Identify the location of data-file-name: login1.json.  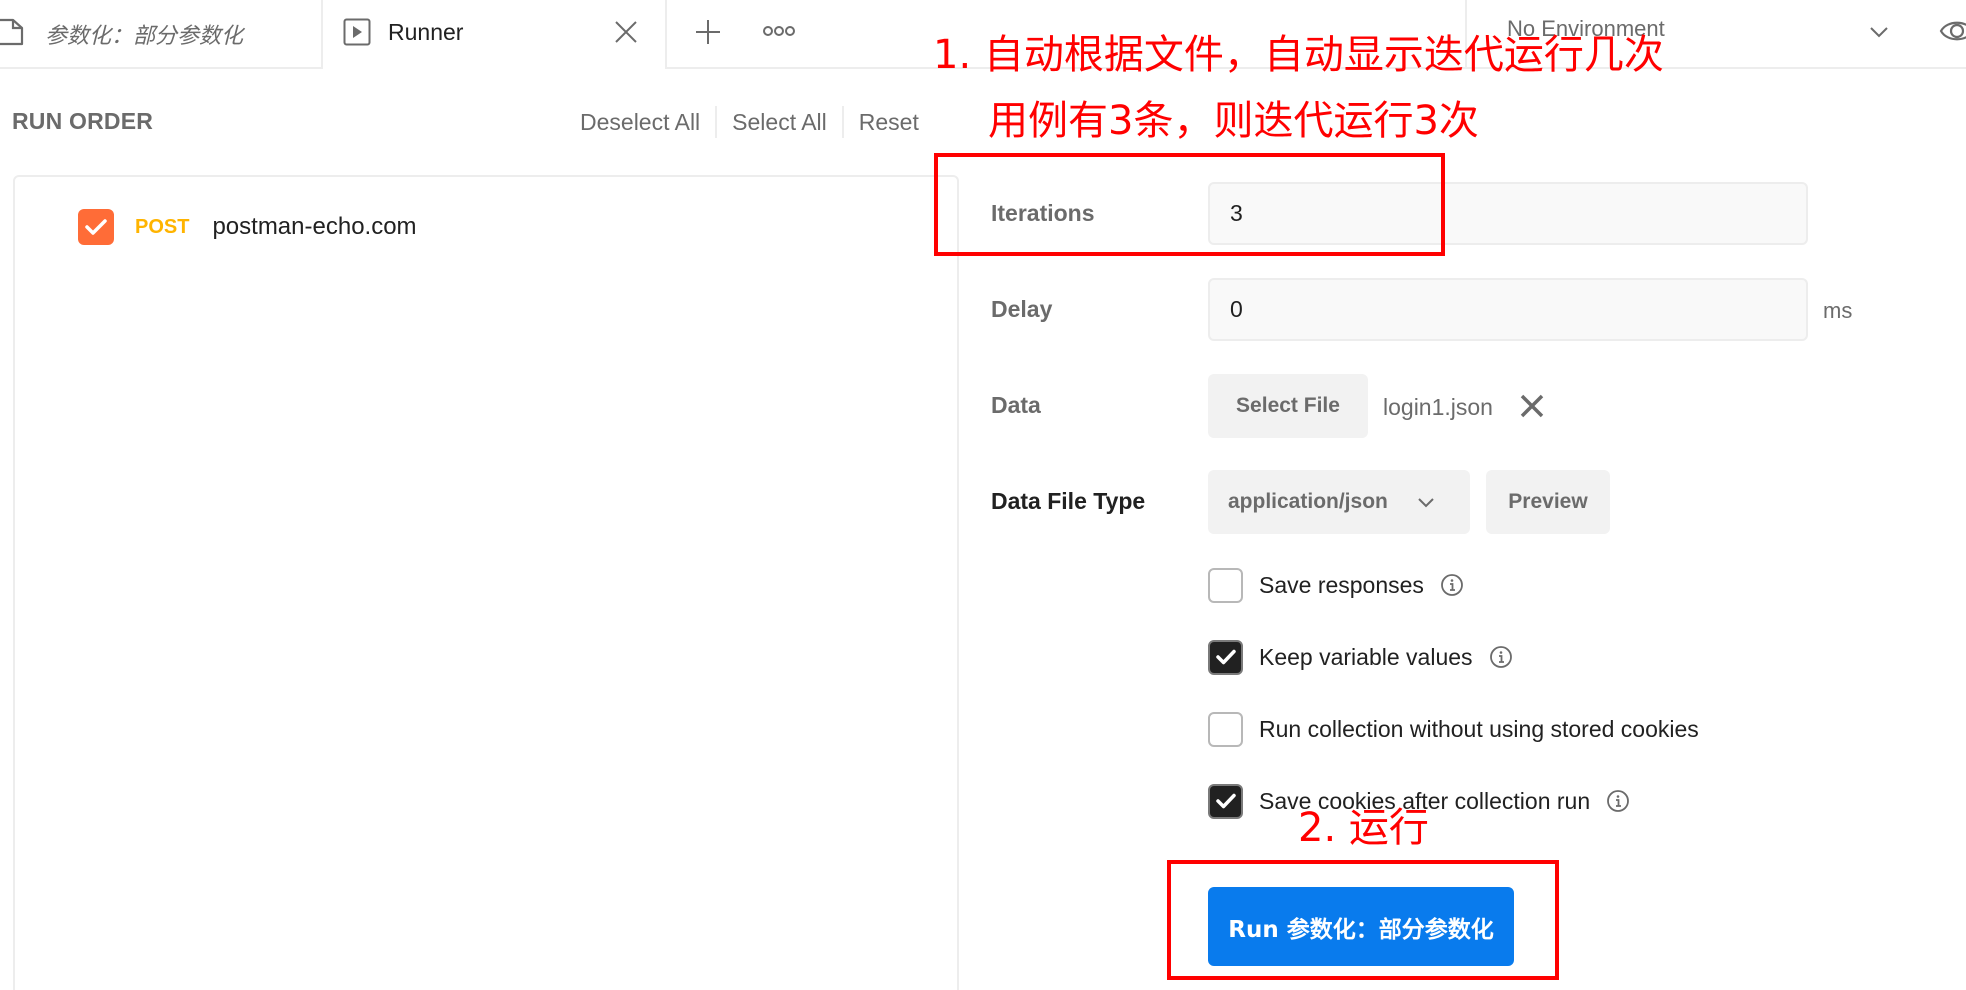
(1438, 407).